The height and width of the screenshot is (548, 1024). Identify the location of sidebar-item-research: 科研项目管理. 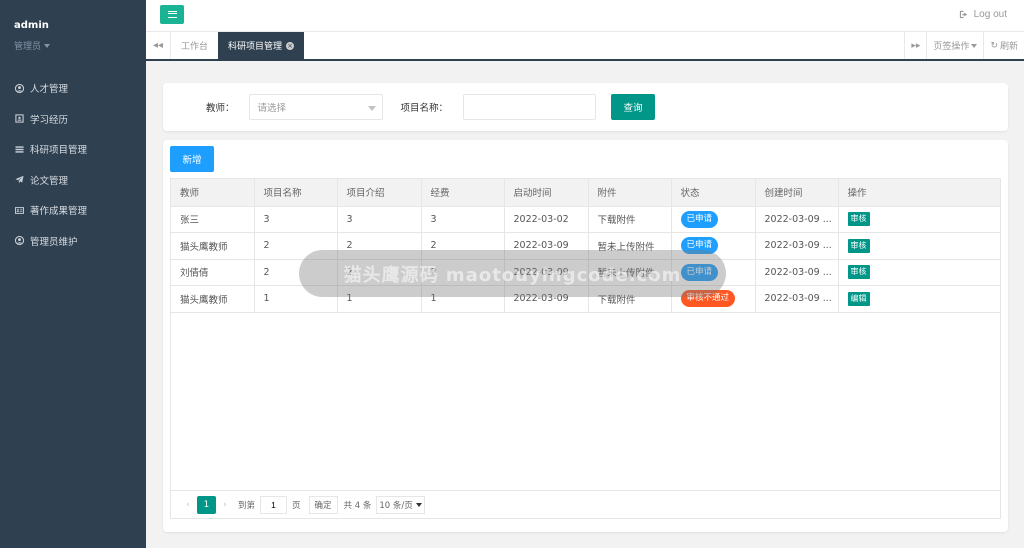
(73, 149).